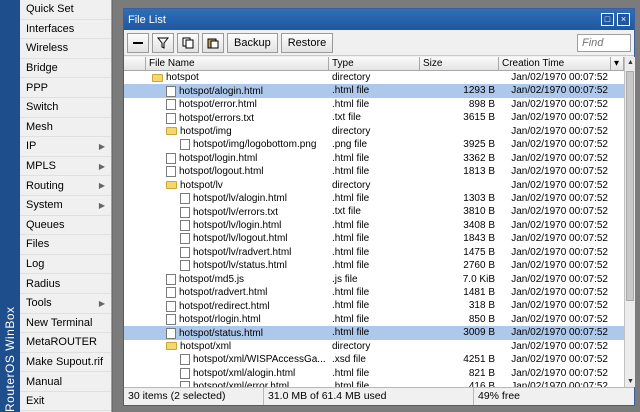  Describe the element at coordinates (559, 118) in the screenshot. I see `cell-creation-time: Jan/02/1970 00:07:52` at that location.